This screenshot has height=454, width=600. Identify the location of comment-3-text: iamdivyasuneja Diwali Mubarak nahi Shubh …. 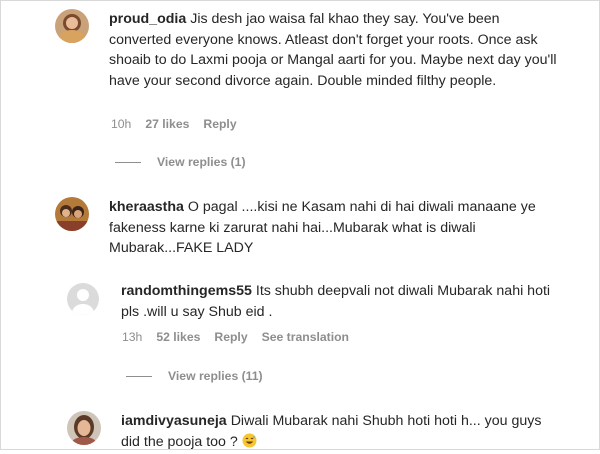
(341, 431).